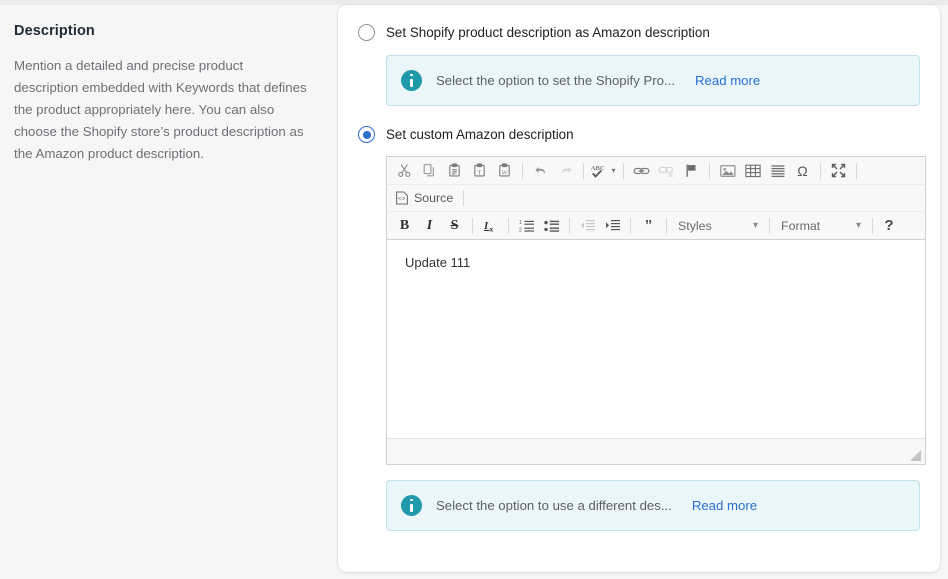 This screenshot has width=948, height=579. Describe the element at coordinates (656, 198) in the screenshot. I see `editor-toolbar-row-2: <> Source` at that location.